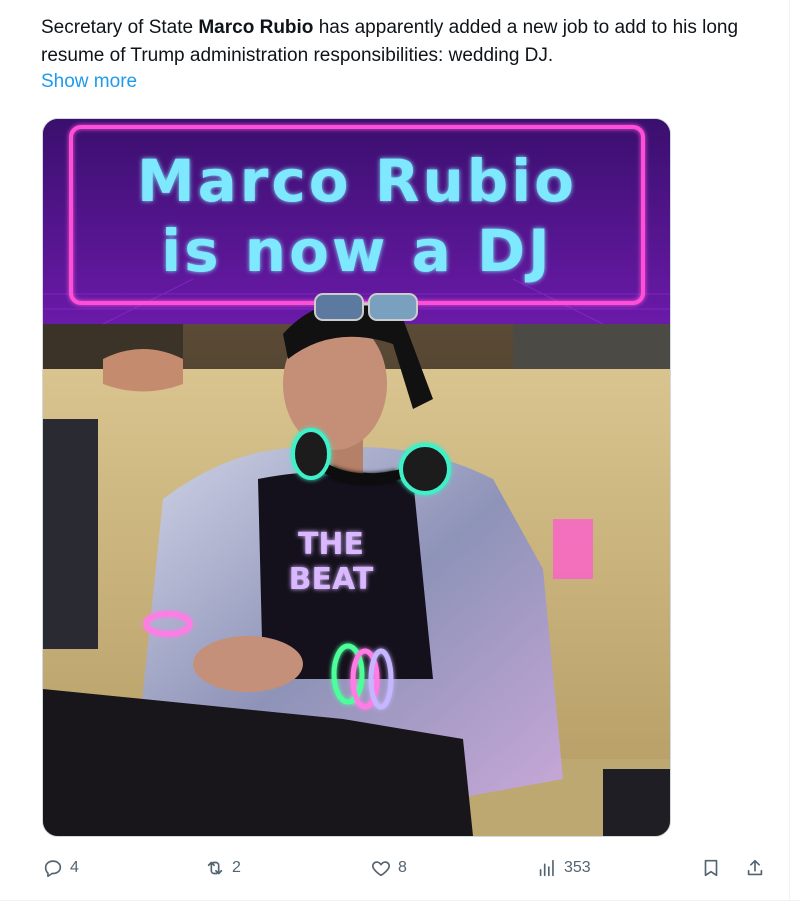 This screenshot has width=800, height=901. What do you see at coordinates (357, 181) in the screenshot?
I see `banner-line-1: Marco Rubio` at bounding box center [357, 181].